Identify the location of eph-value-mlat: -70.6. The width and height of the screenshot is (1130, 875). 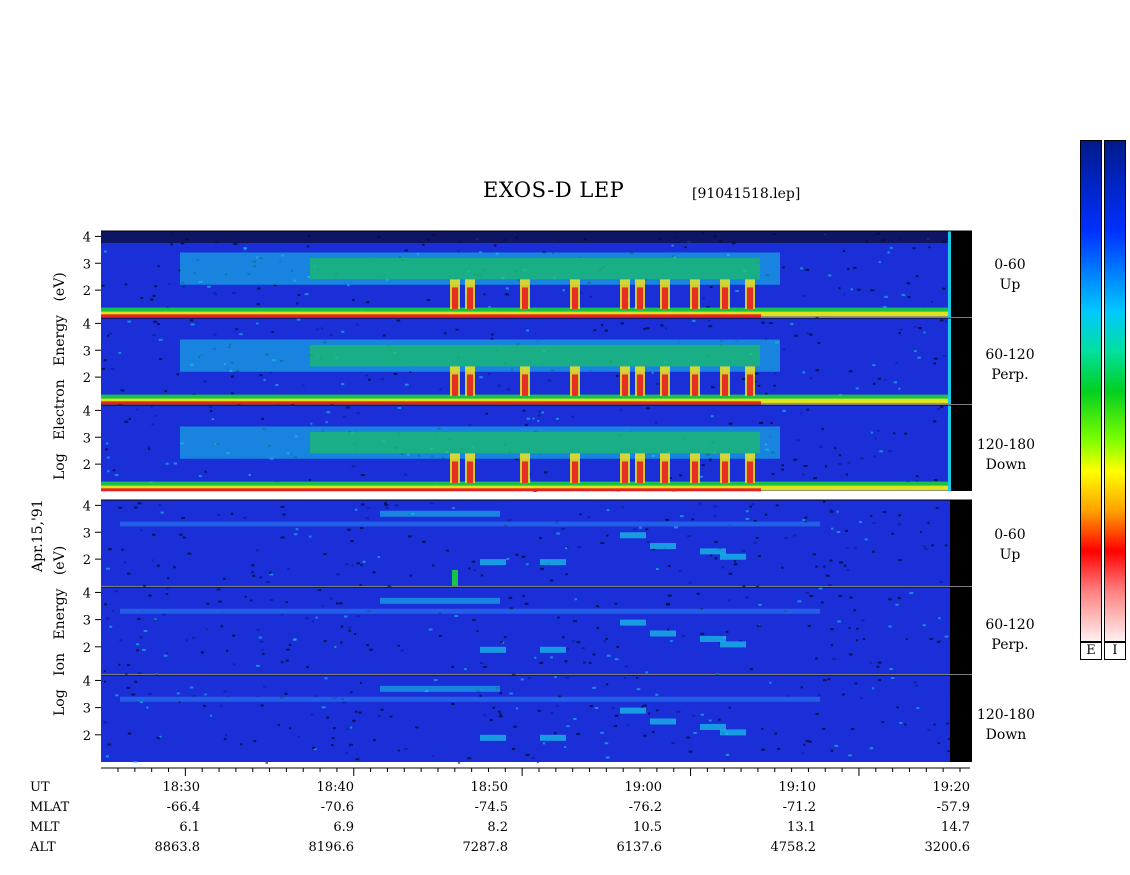
(337, 807).